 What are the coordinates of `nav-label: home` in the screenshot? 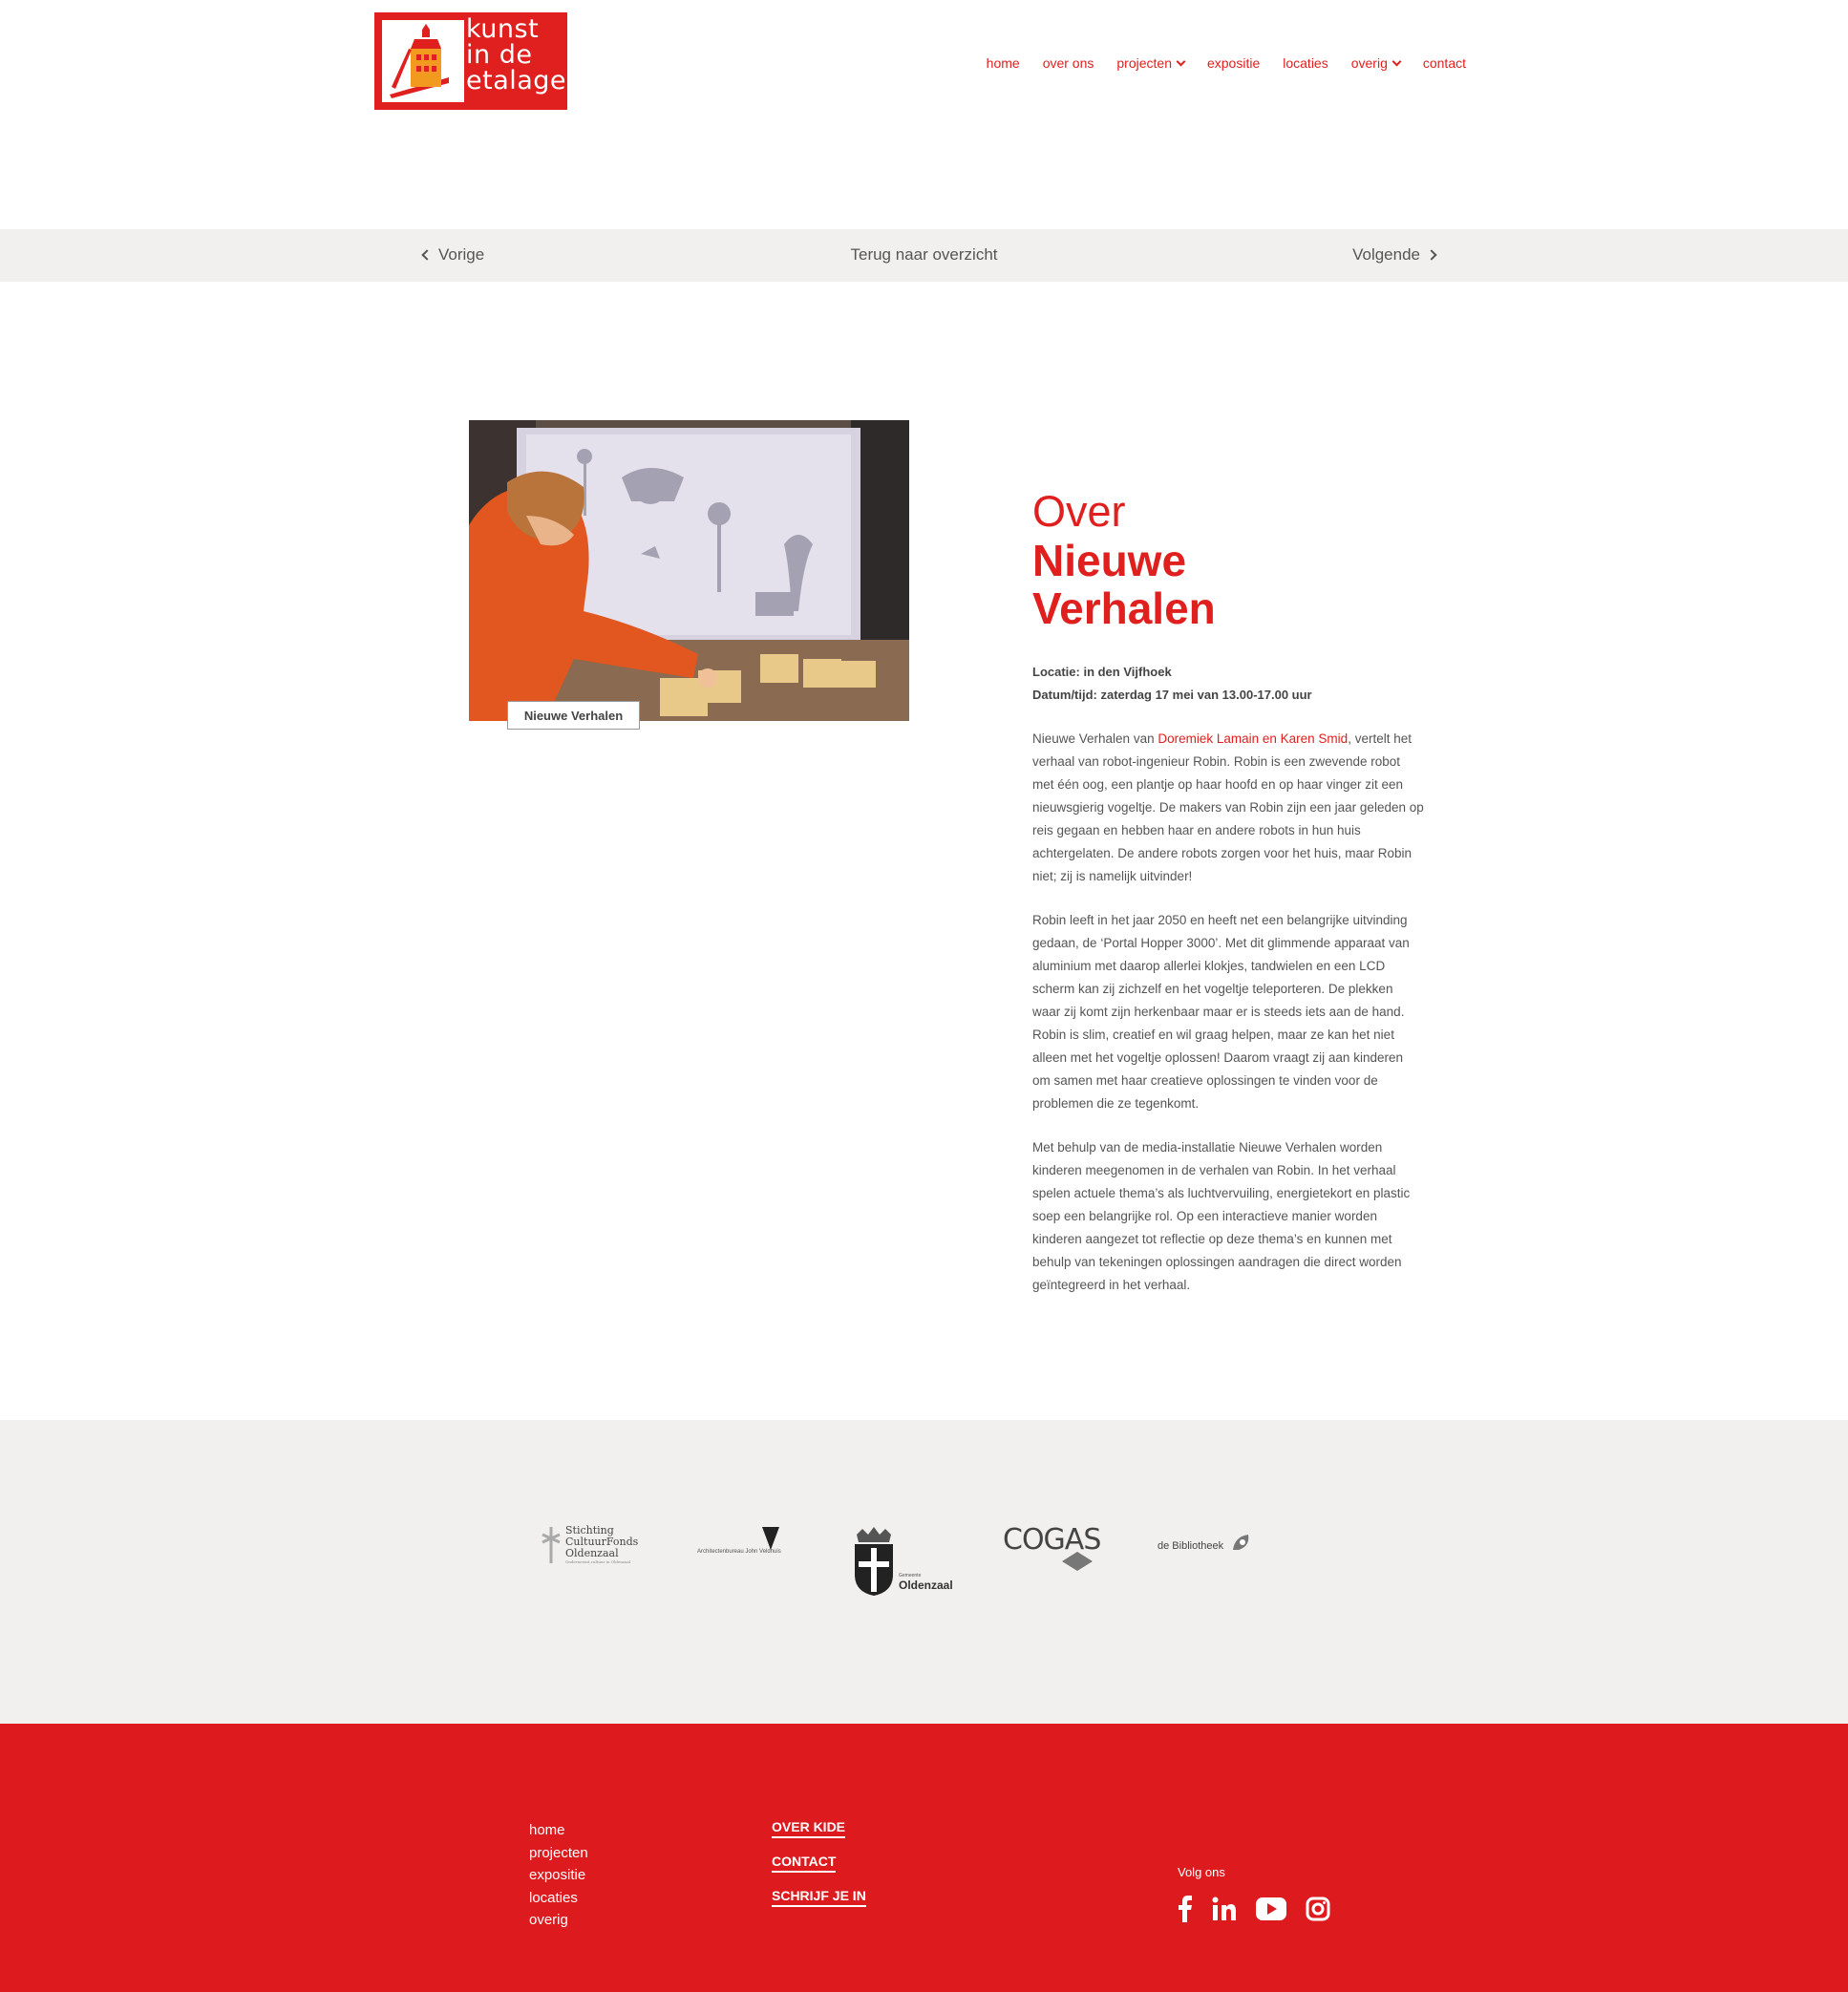 It's located at (1003, 63).